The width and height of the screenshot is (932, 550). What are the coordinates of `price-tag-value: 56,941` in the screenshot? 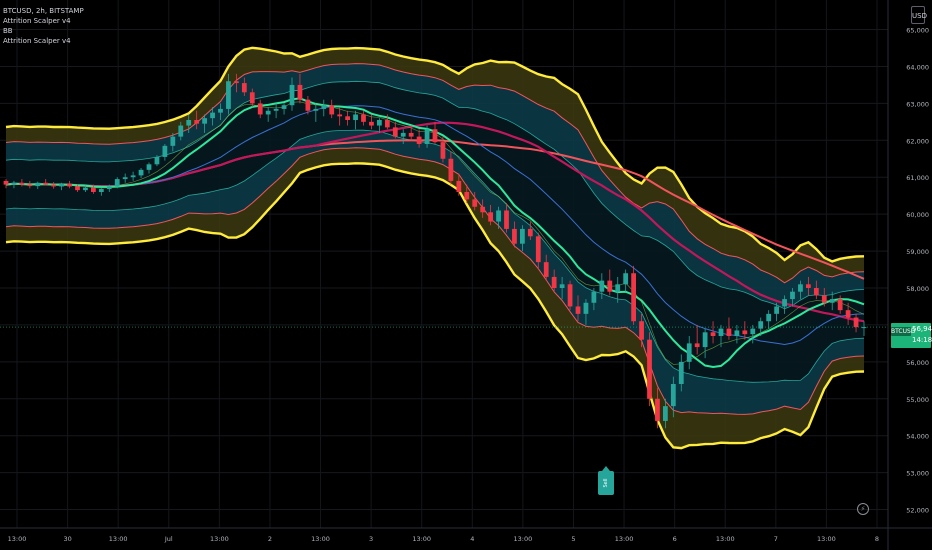 It's located at (922, 329).